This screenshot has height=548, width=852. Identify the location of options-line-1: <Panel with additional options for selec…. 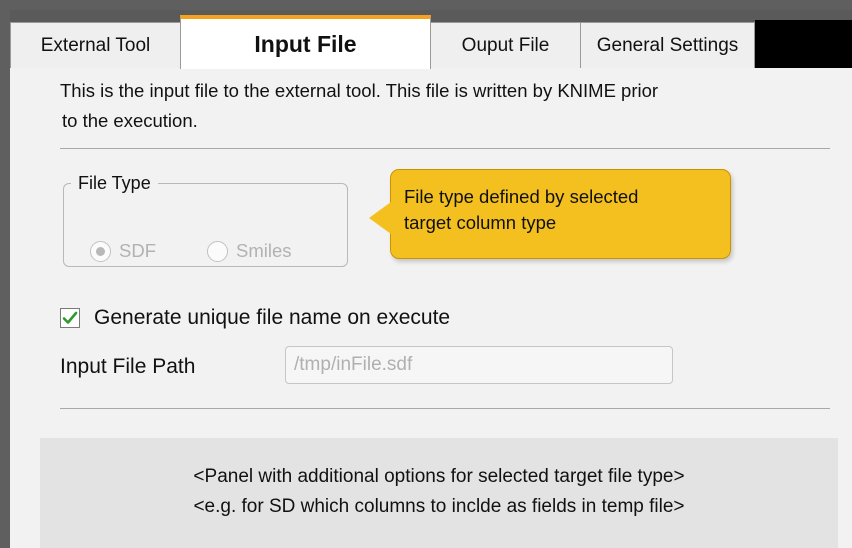
(439, 476).